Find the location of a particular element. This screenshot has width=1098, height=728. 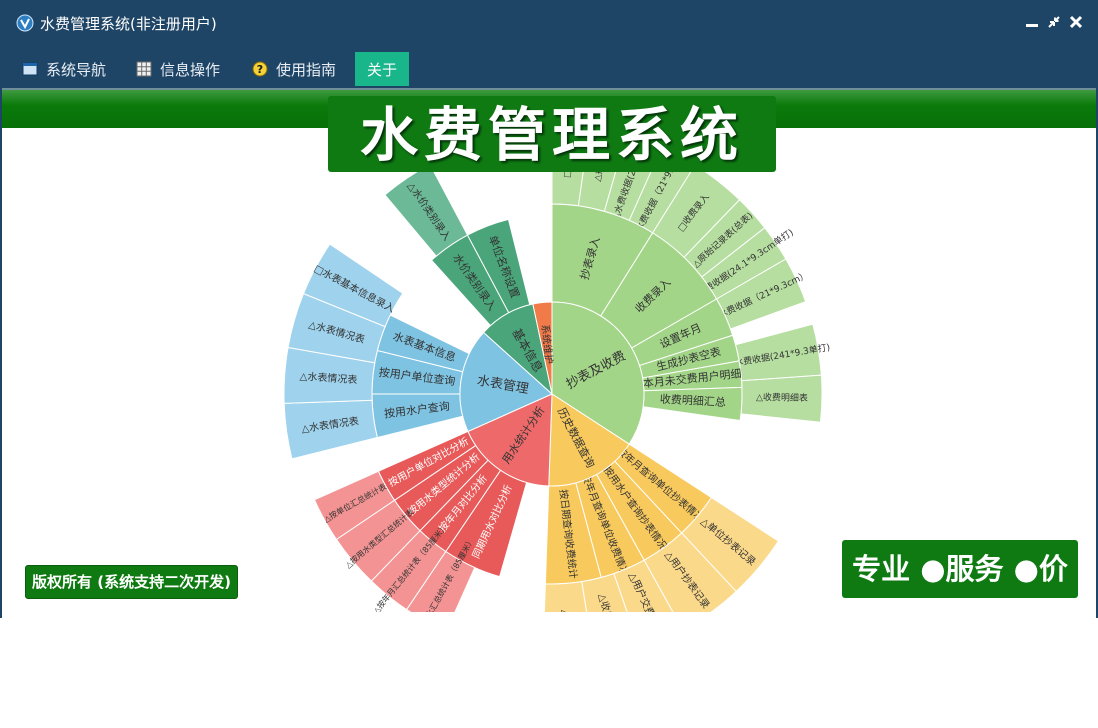

app-logo-icon is located at coordinates (25, 23).